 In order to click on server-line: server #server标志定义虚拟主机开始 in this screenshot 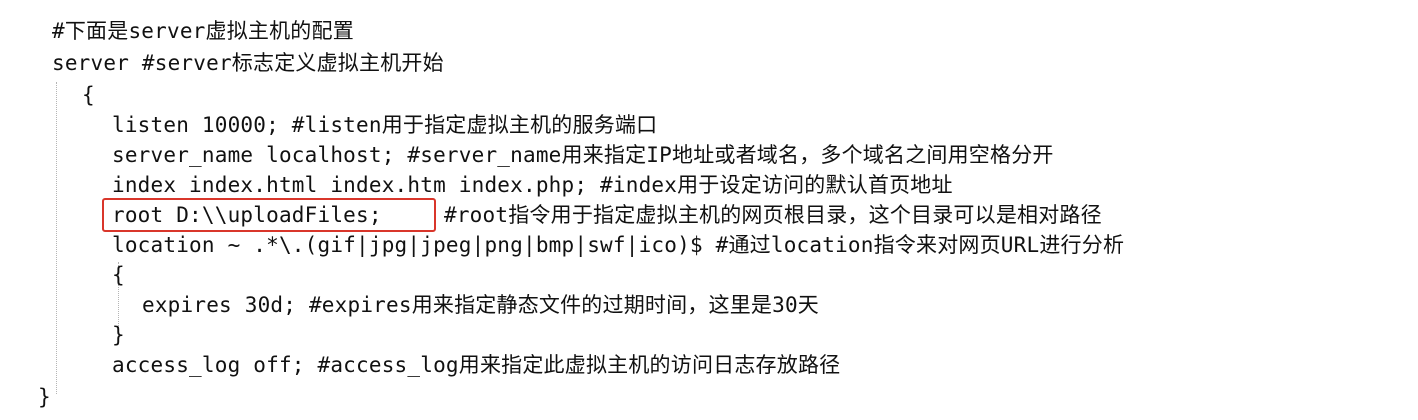, I will do `click(248, 63)`.